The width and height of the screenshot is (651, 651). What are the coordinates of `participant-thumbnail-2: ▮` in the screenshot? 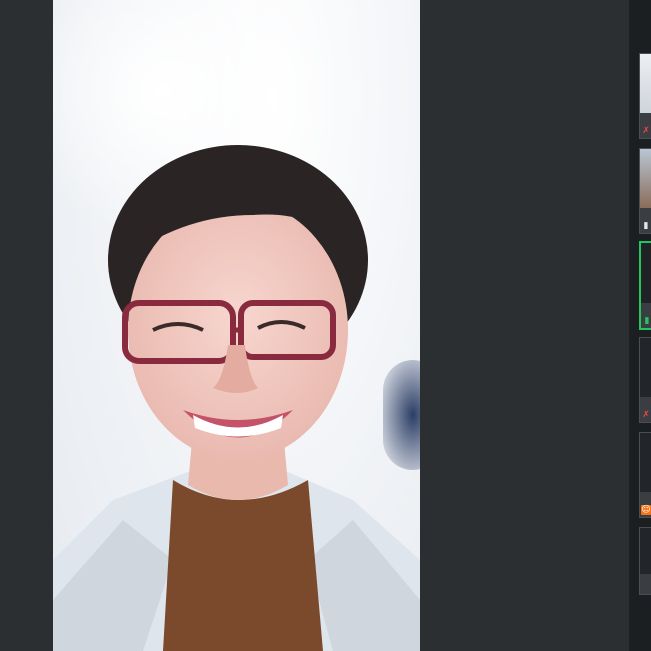 It's located at (645, 191).